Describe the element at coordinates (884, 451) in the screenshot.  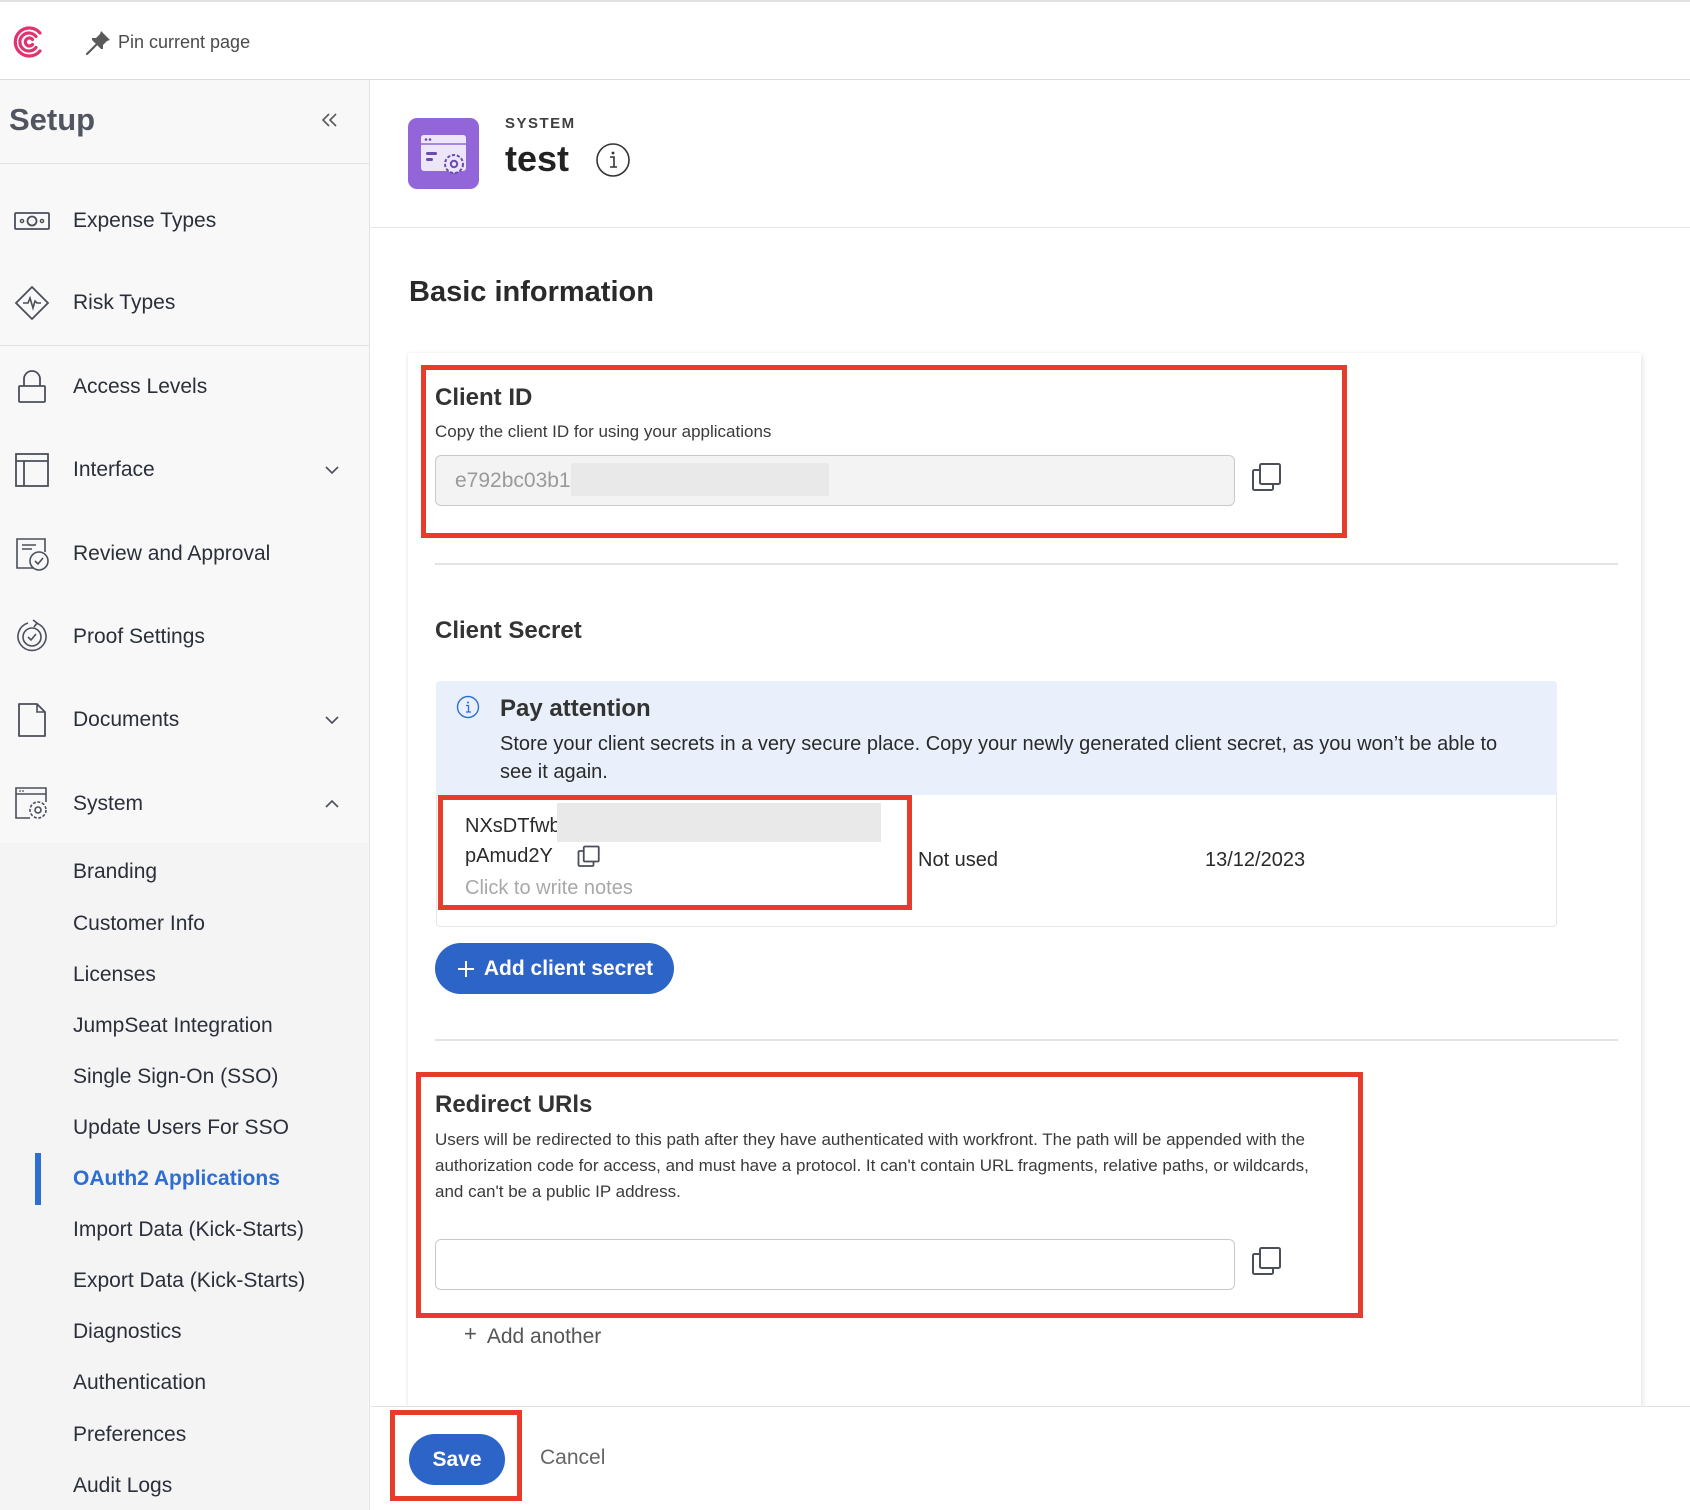
I see `highlight-box-client-id` at that location.